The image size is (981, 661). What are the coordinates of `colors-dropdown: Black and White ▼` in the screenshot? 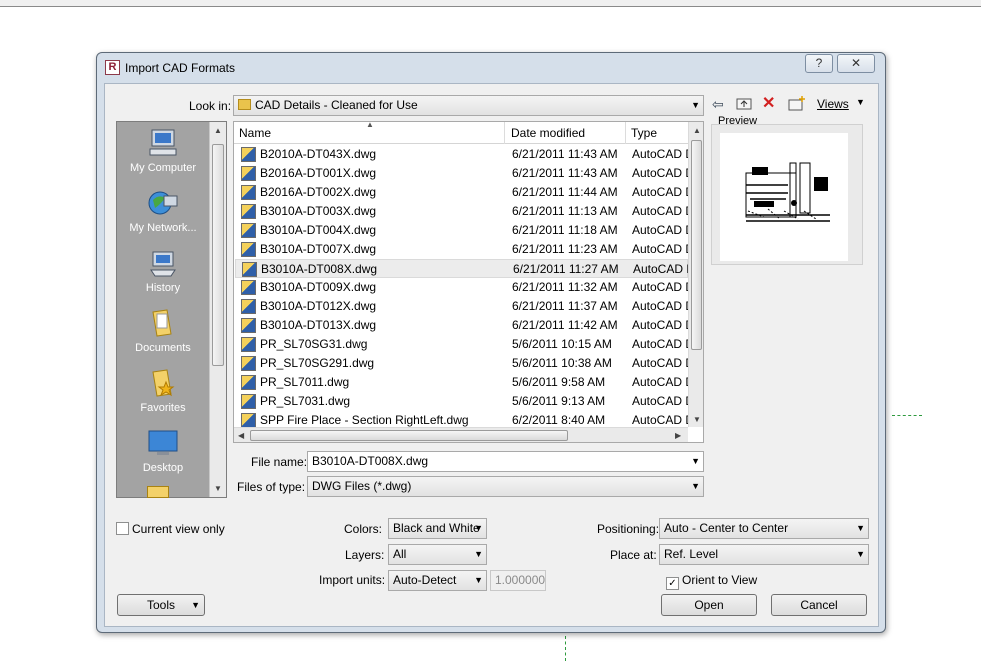 It's located at (437, 528).